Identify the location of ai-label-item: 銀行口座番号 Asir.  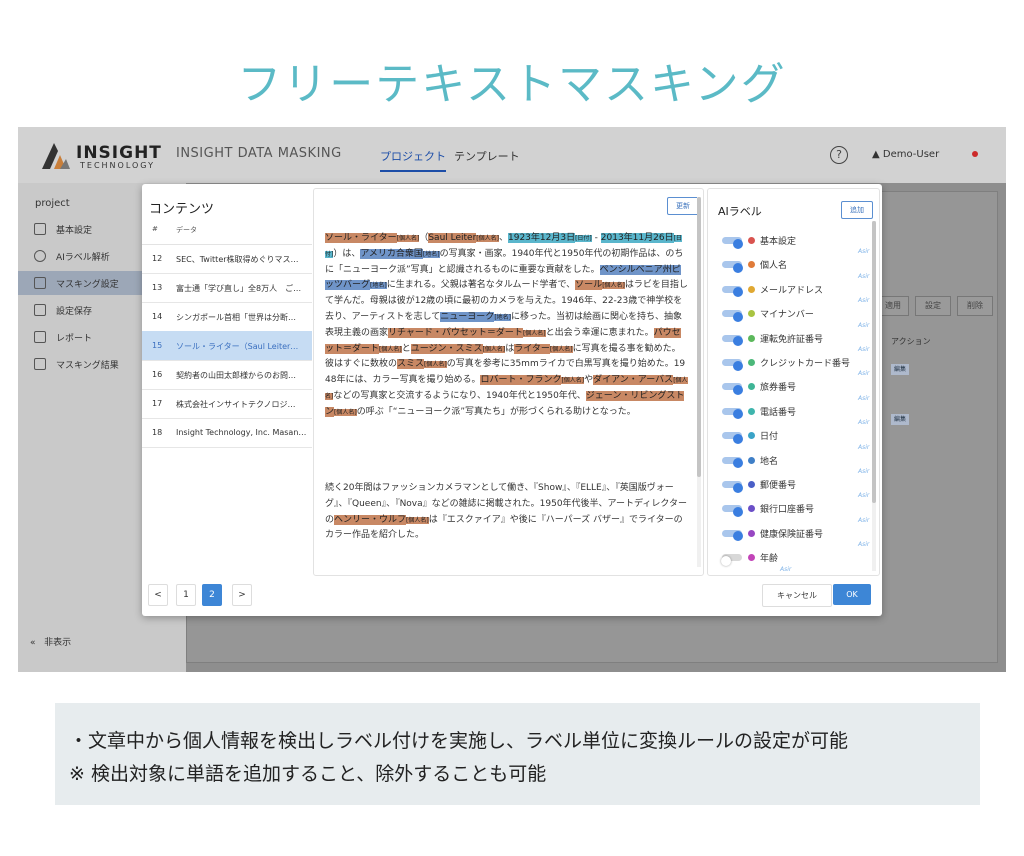
(790, 508).